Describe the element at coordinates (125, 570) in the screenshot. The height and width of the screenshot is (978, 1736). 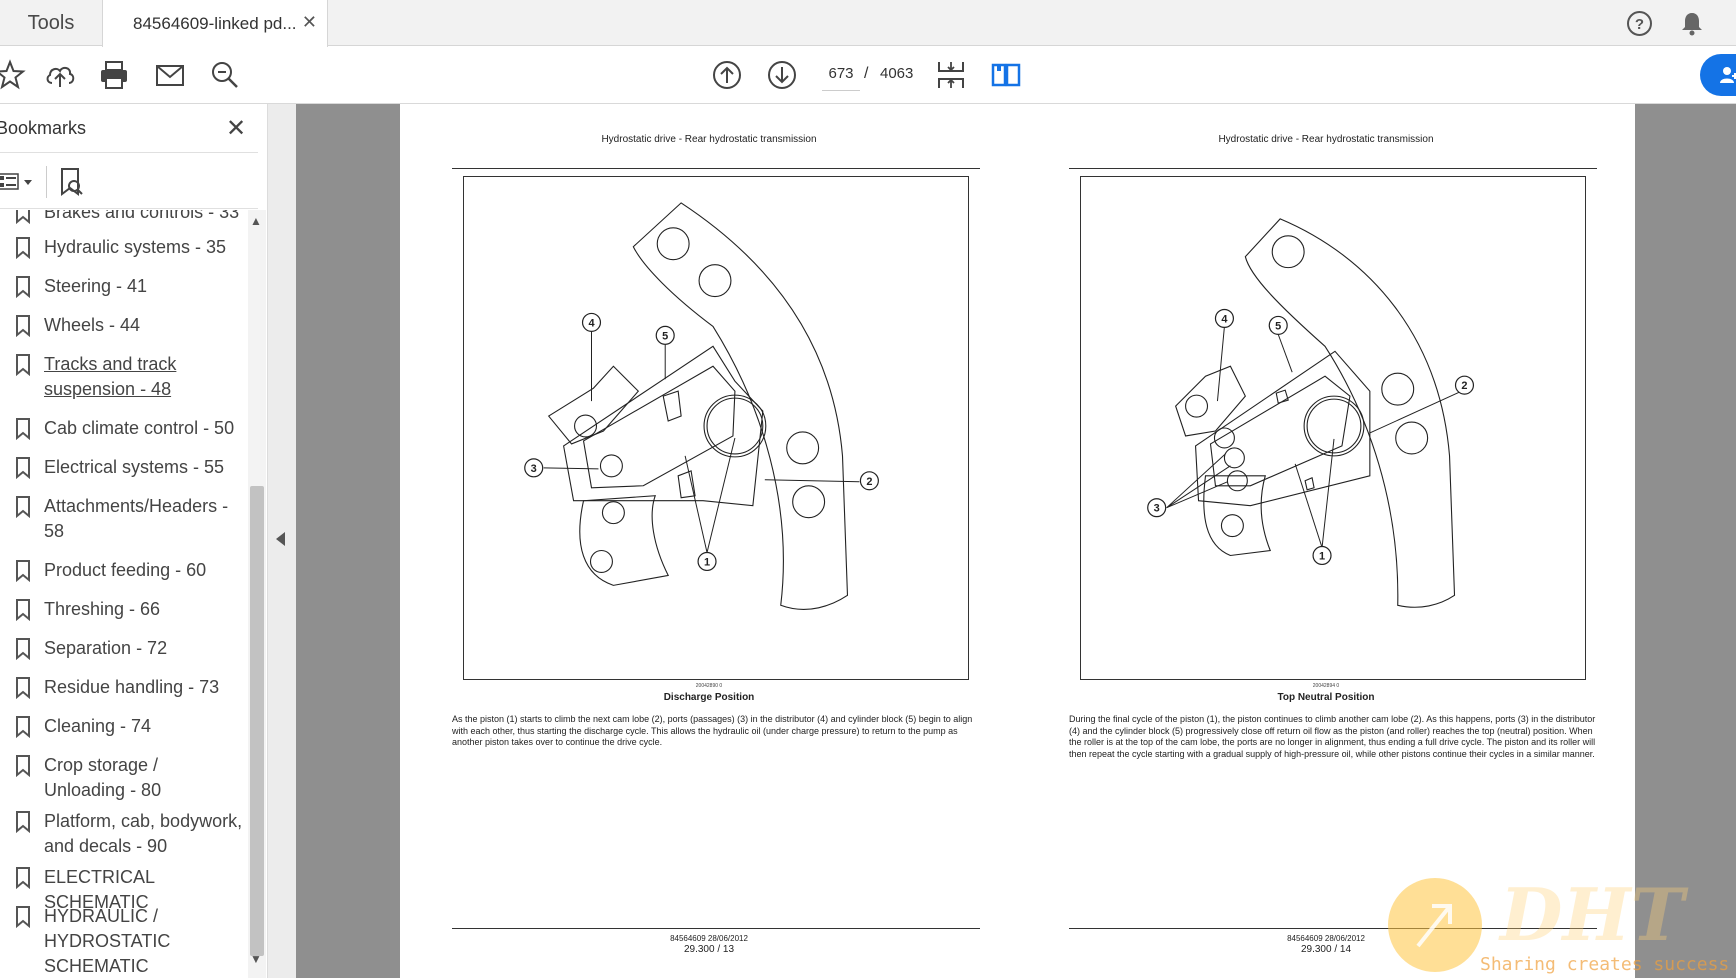
I see `bookmark-label: Product feeding - 60` at that location.